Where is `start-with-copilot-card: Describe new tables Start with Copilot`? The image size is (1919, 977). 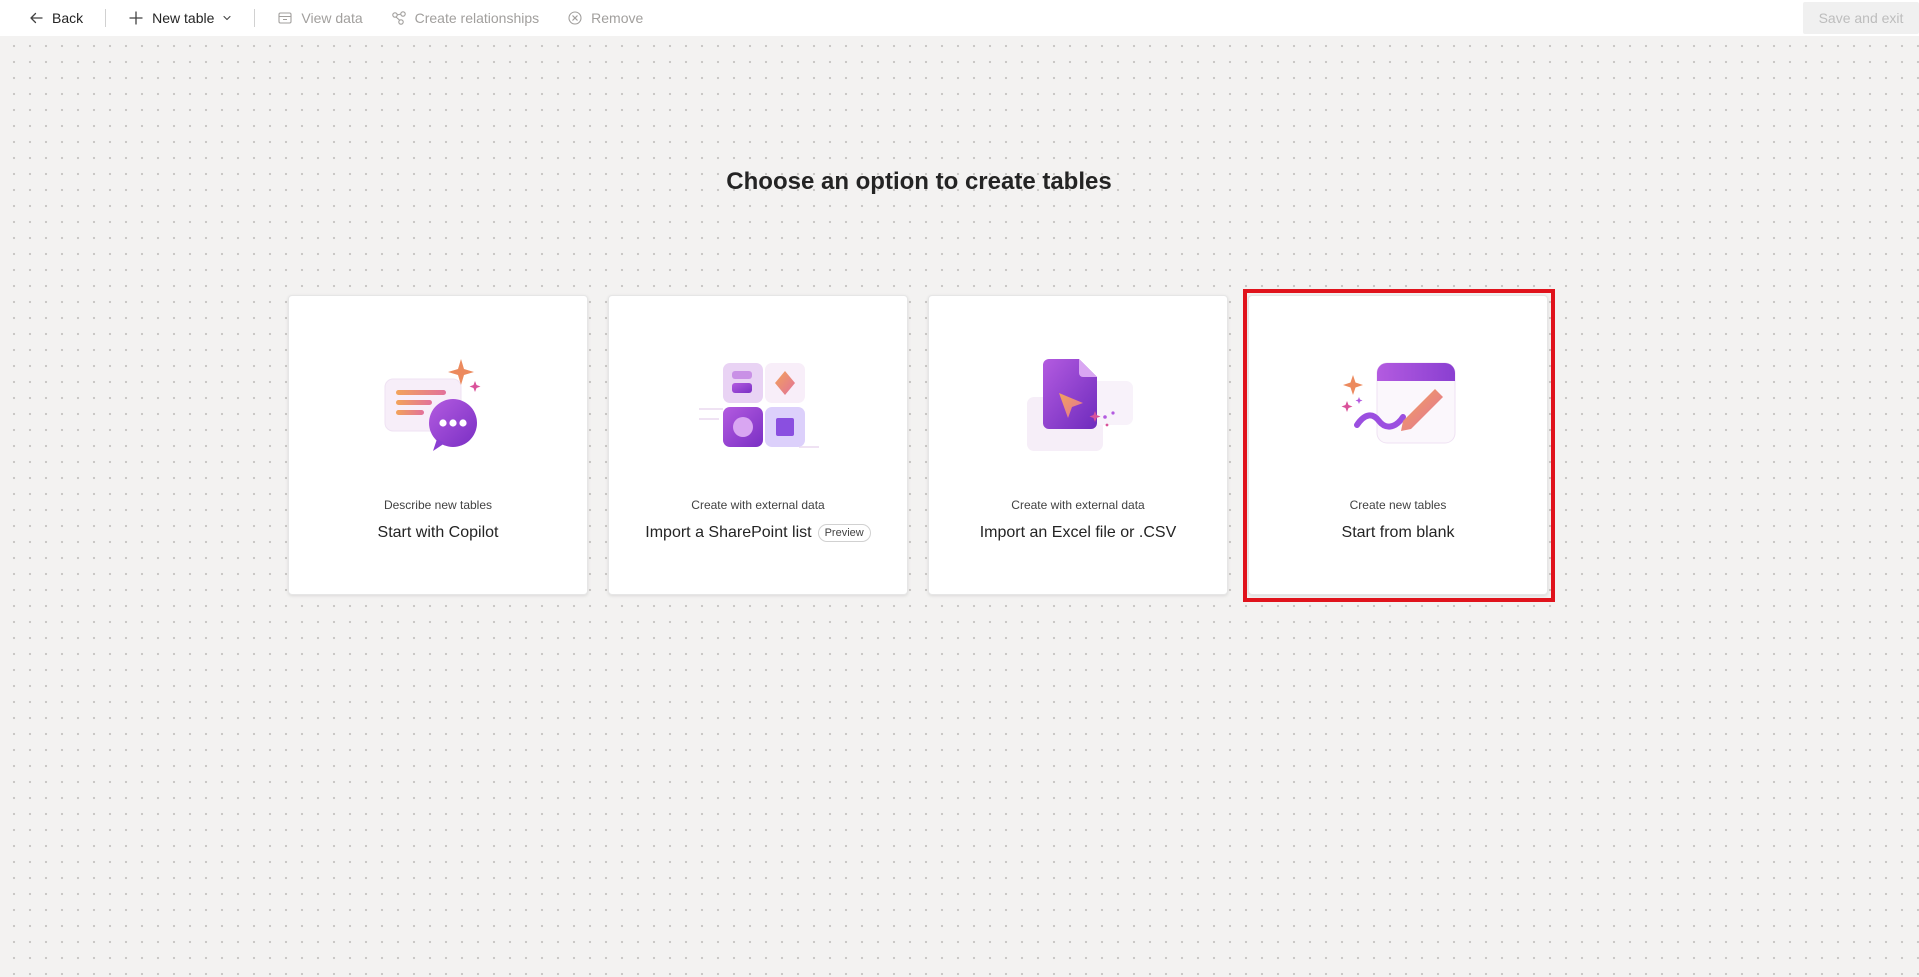 start-with-copilot-card: Describe new tables Start with Copilot is located at coordinates (438, 445).